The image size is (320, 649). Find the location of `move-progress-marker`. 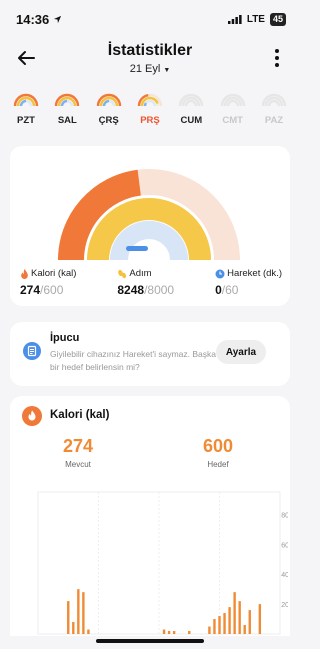

move-progress-marker is located at coordinates (137, 248).